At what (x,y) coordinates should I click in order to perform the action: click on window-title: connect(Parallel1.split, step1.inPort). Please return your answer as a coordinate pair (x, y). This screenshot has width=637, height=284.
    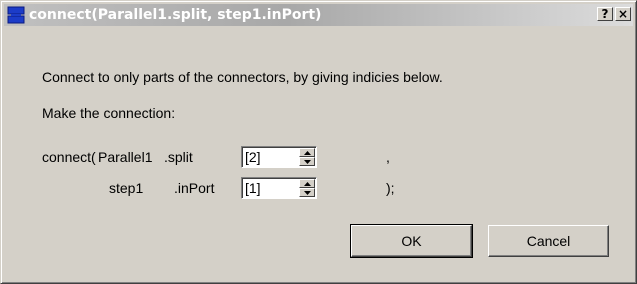
    Looking at the image, I should click on (175, 15).